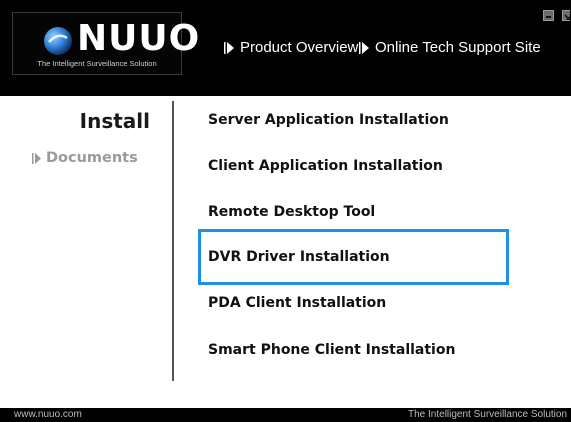 The image size is (571, 422). Describe the element at coordinates (325, 166) in the screenshot. I see `client-application-installation-item: Client Application Installation` at that location.